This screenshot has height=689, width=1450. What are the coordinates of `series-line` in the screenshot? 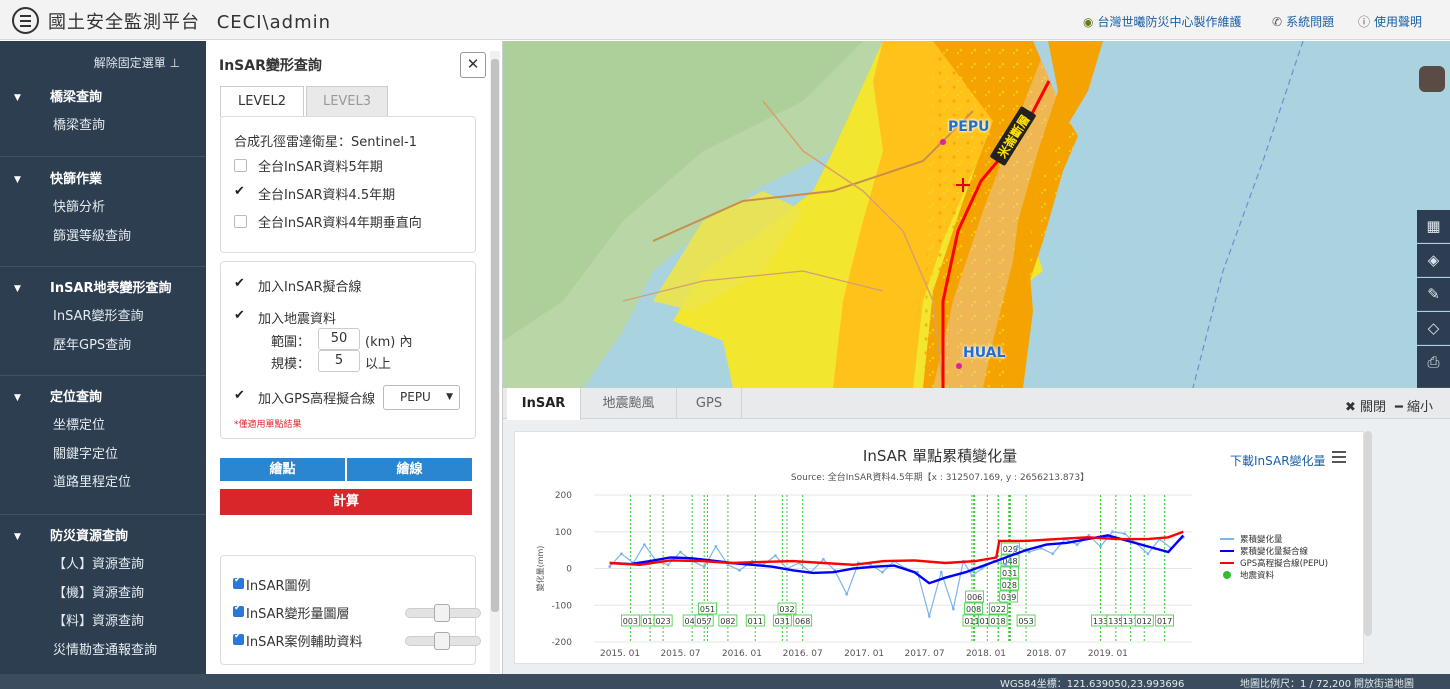 It's located at (896, 575).